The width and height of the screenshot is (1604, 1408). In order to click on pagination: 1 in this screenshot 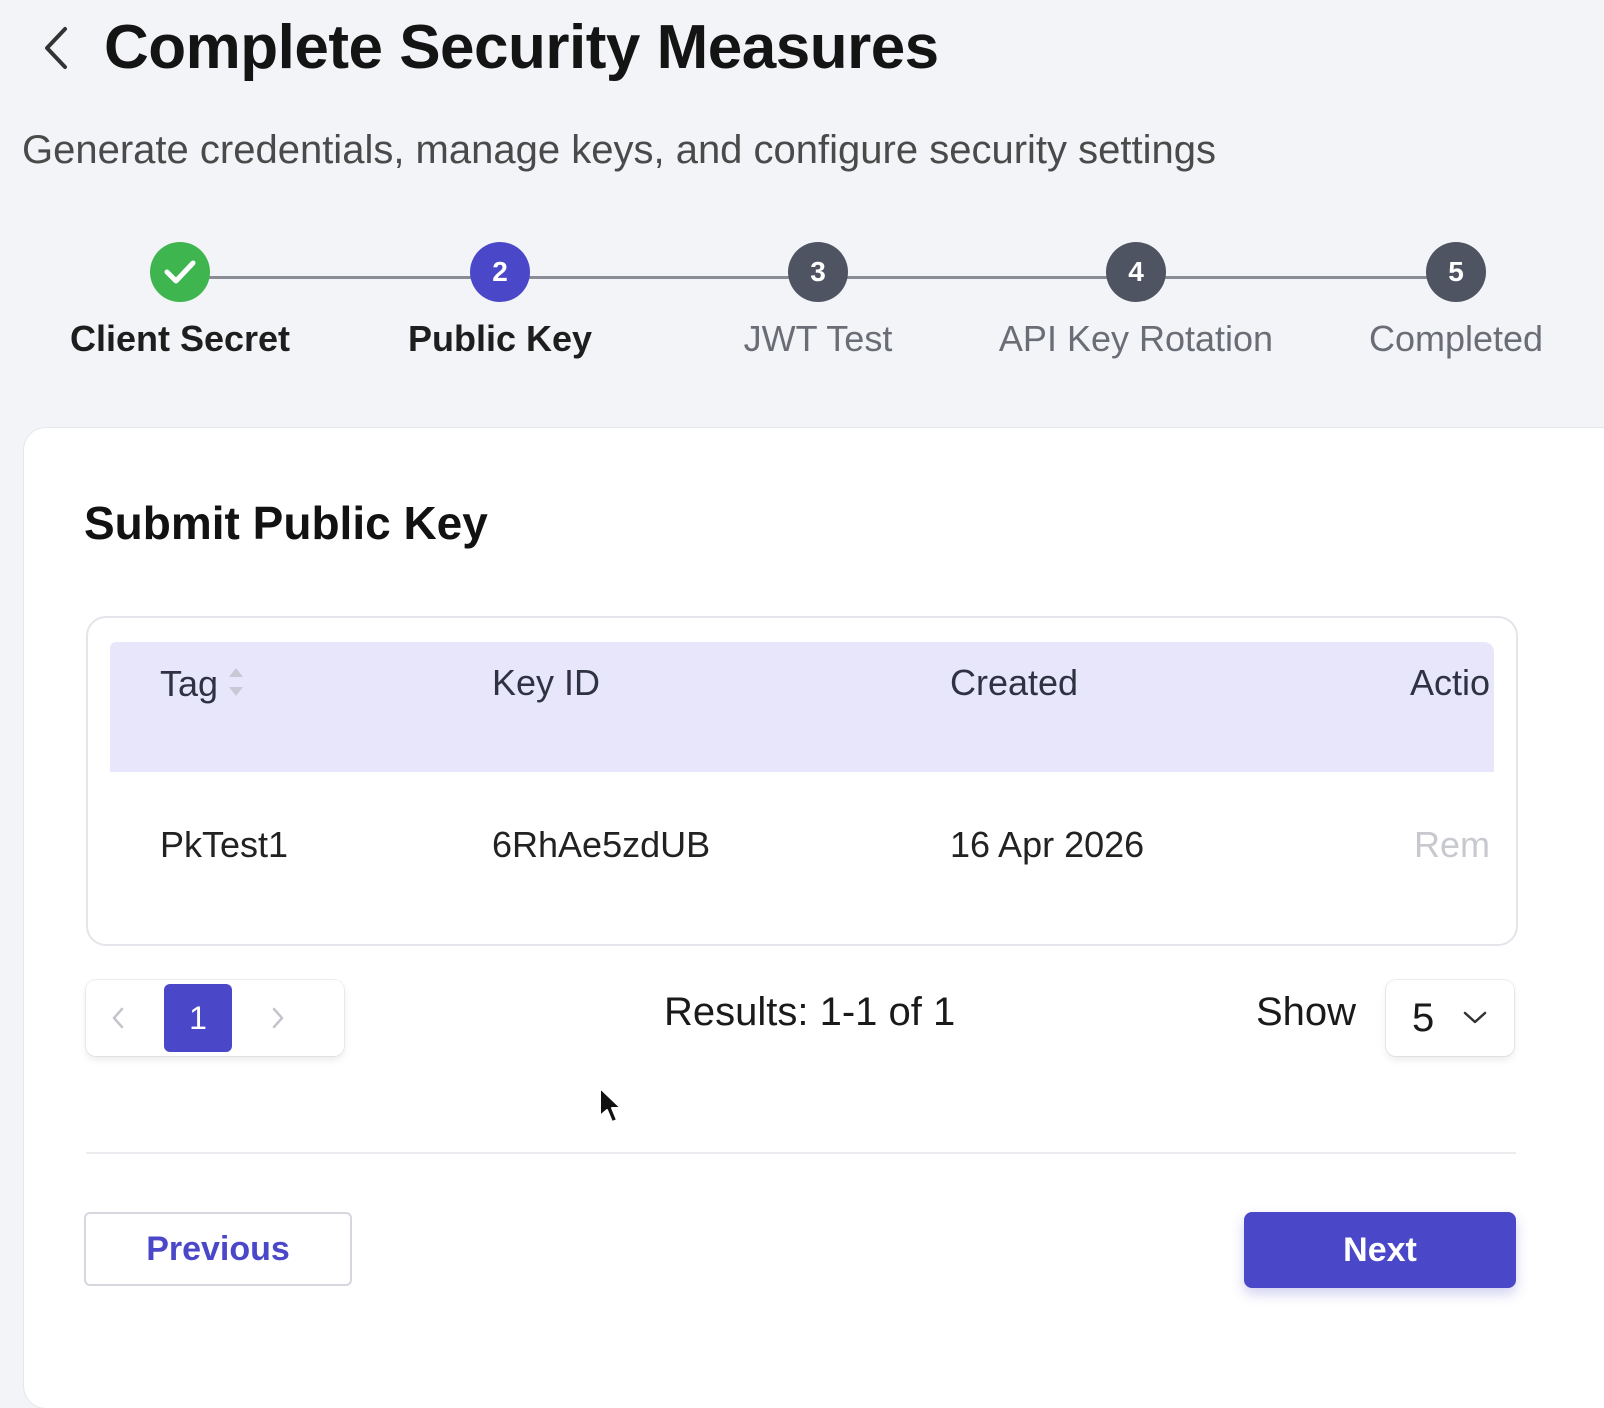, I will do `click(215, 1018)`.